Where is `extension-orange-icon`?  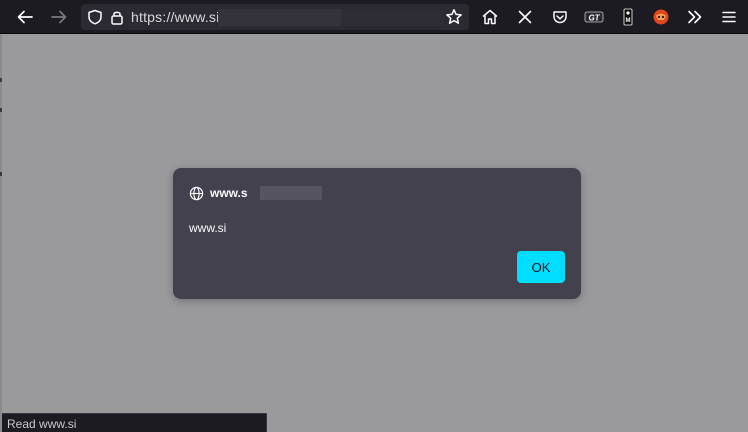 extension-orange-icon is located at coordinates (661, 17).